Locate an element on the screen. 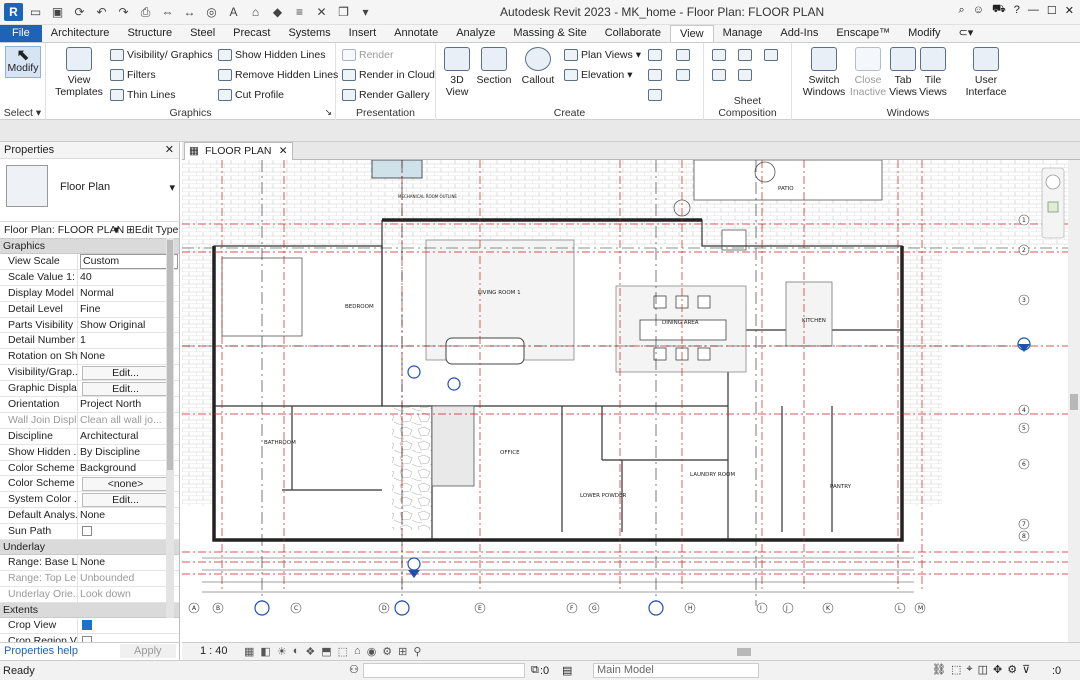 The image size is (1080, 680). tab-collaborate: Collaborate is located at coordinates (633, 33).